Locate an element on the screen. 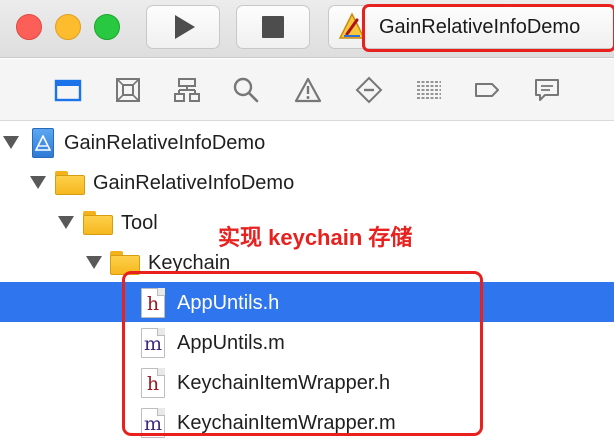 This screenshot has height=446, width=614. window-toolbar: GainRelativeInfoDemo is located at coordinates (307, 29).